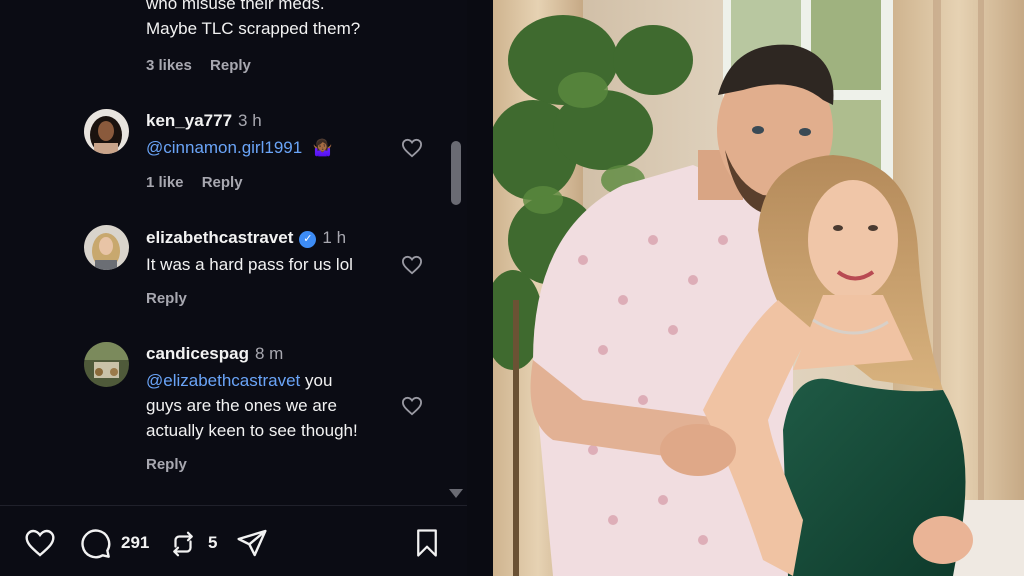 The image size is (1024, 576). I want to click on comment-text-line: who misuse their meds., so click(235, 6).